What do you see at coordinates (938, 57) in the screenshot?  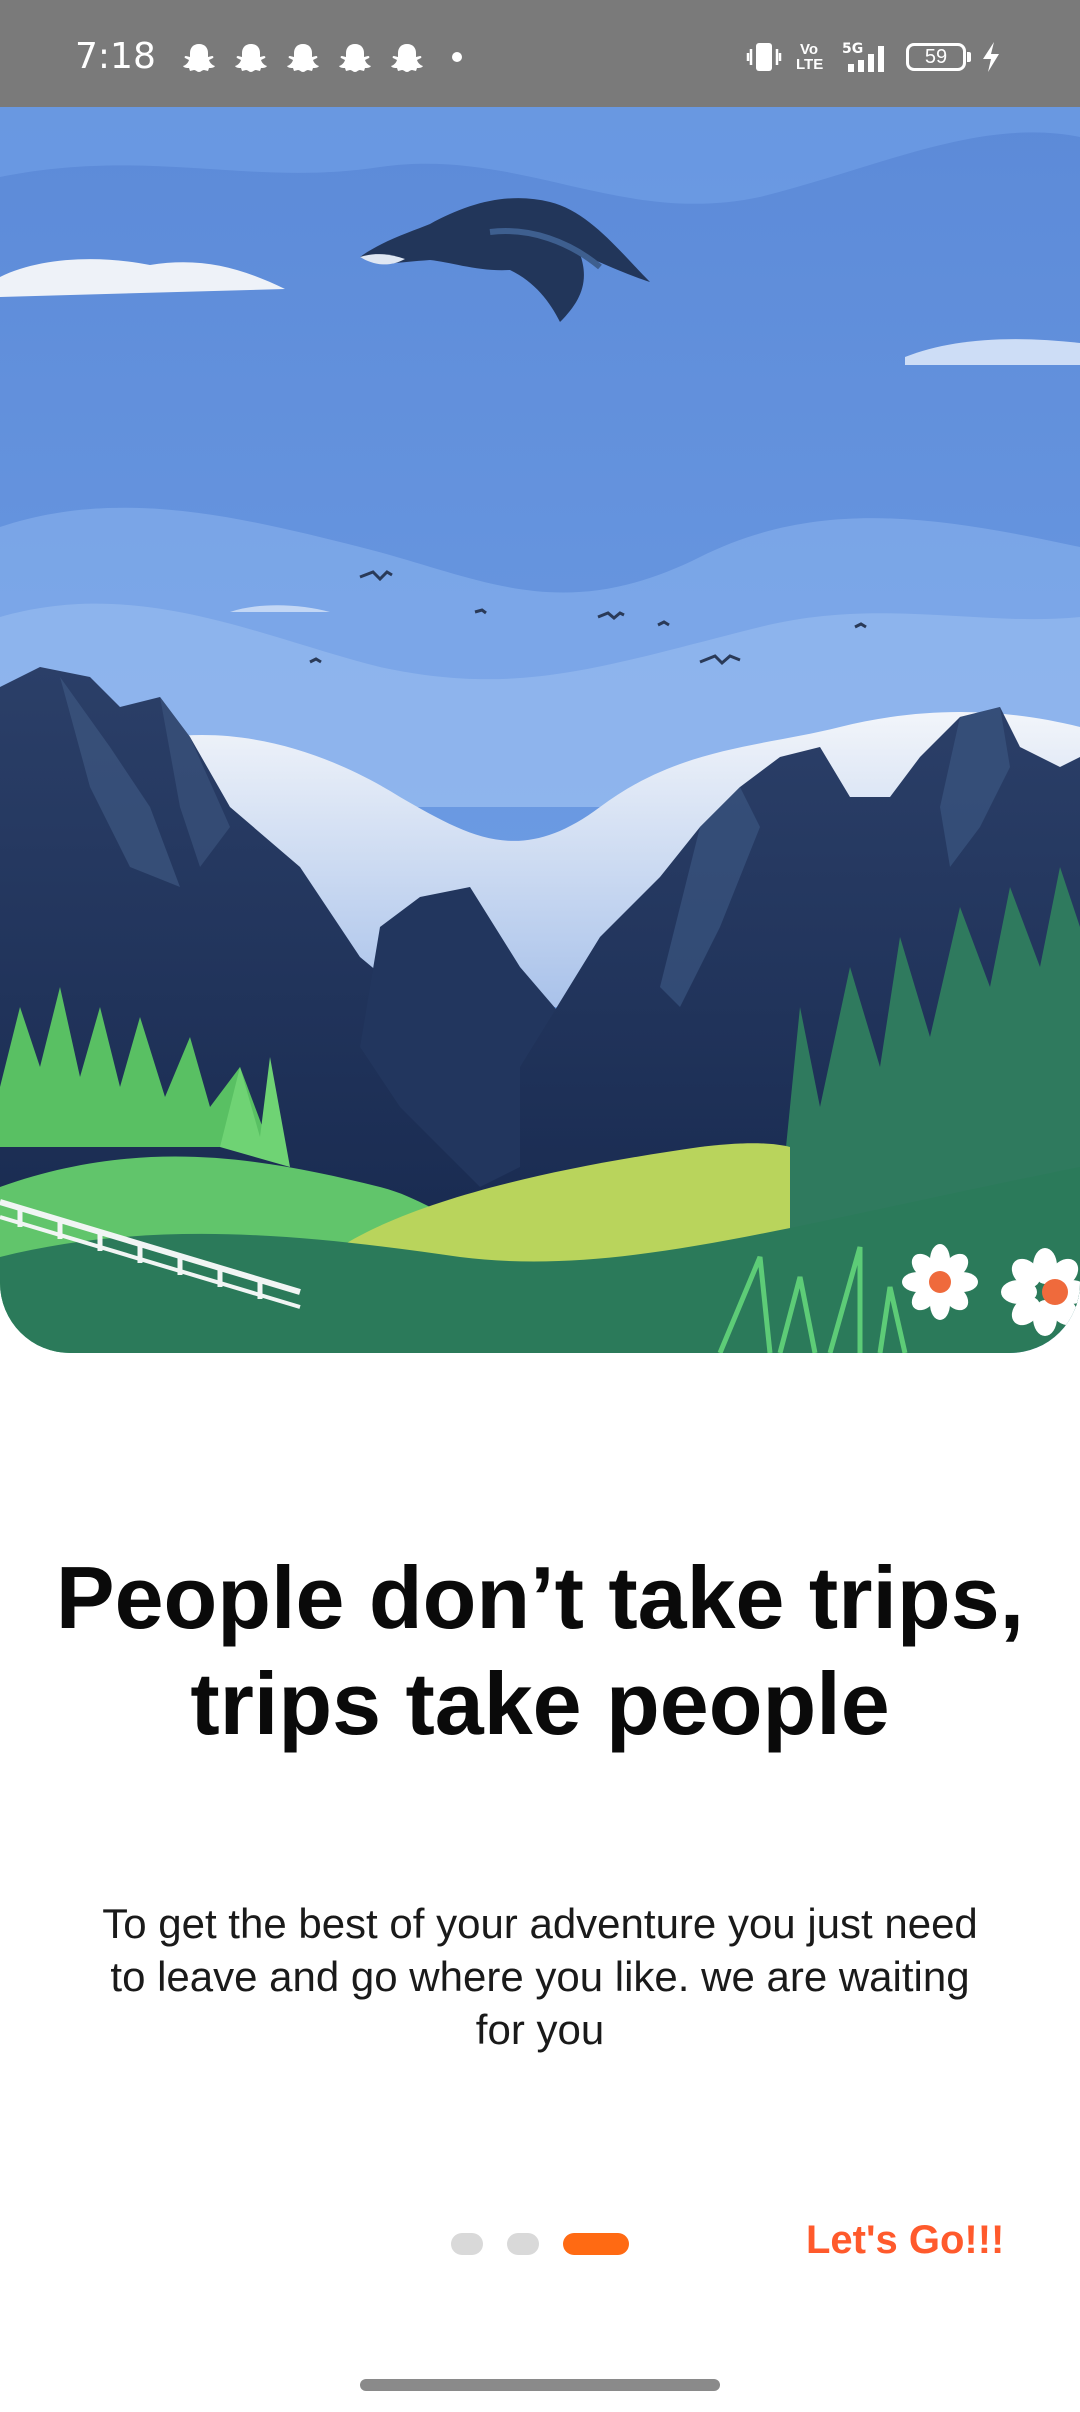 I see `battery-icon: 59` at bounding box center [938, 57].